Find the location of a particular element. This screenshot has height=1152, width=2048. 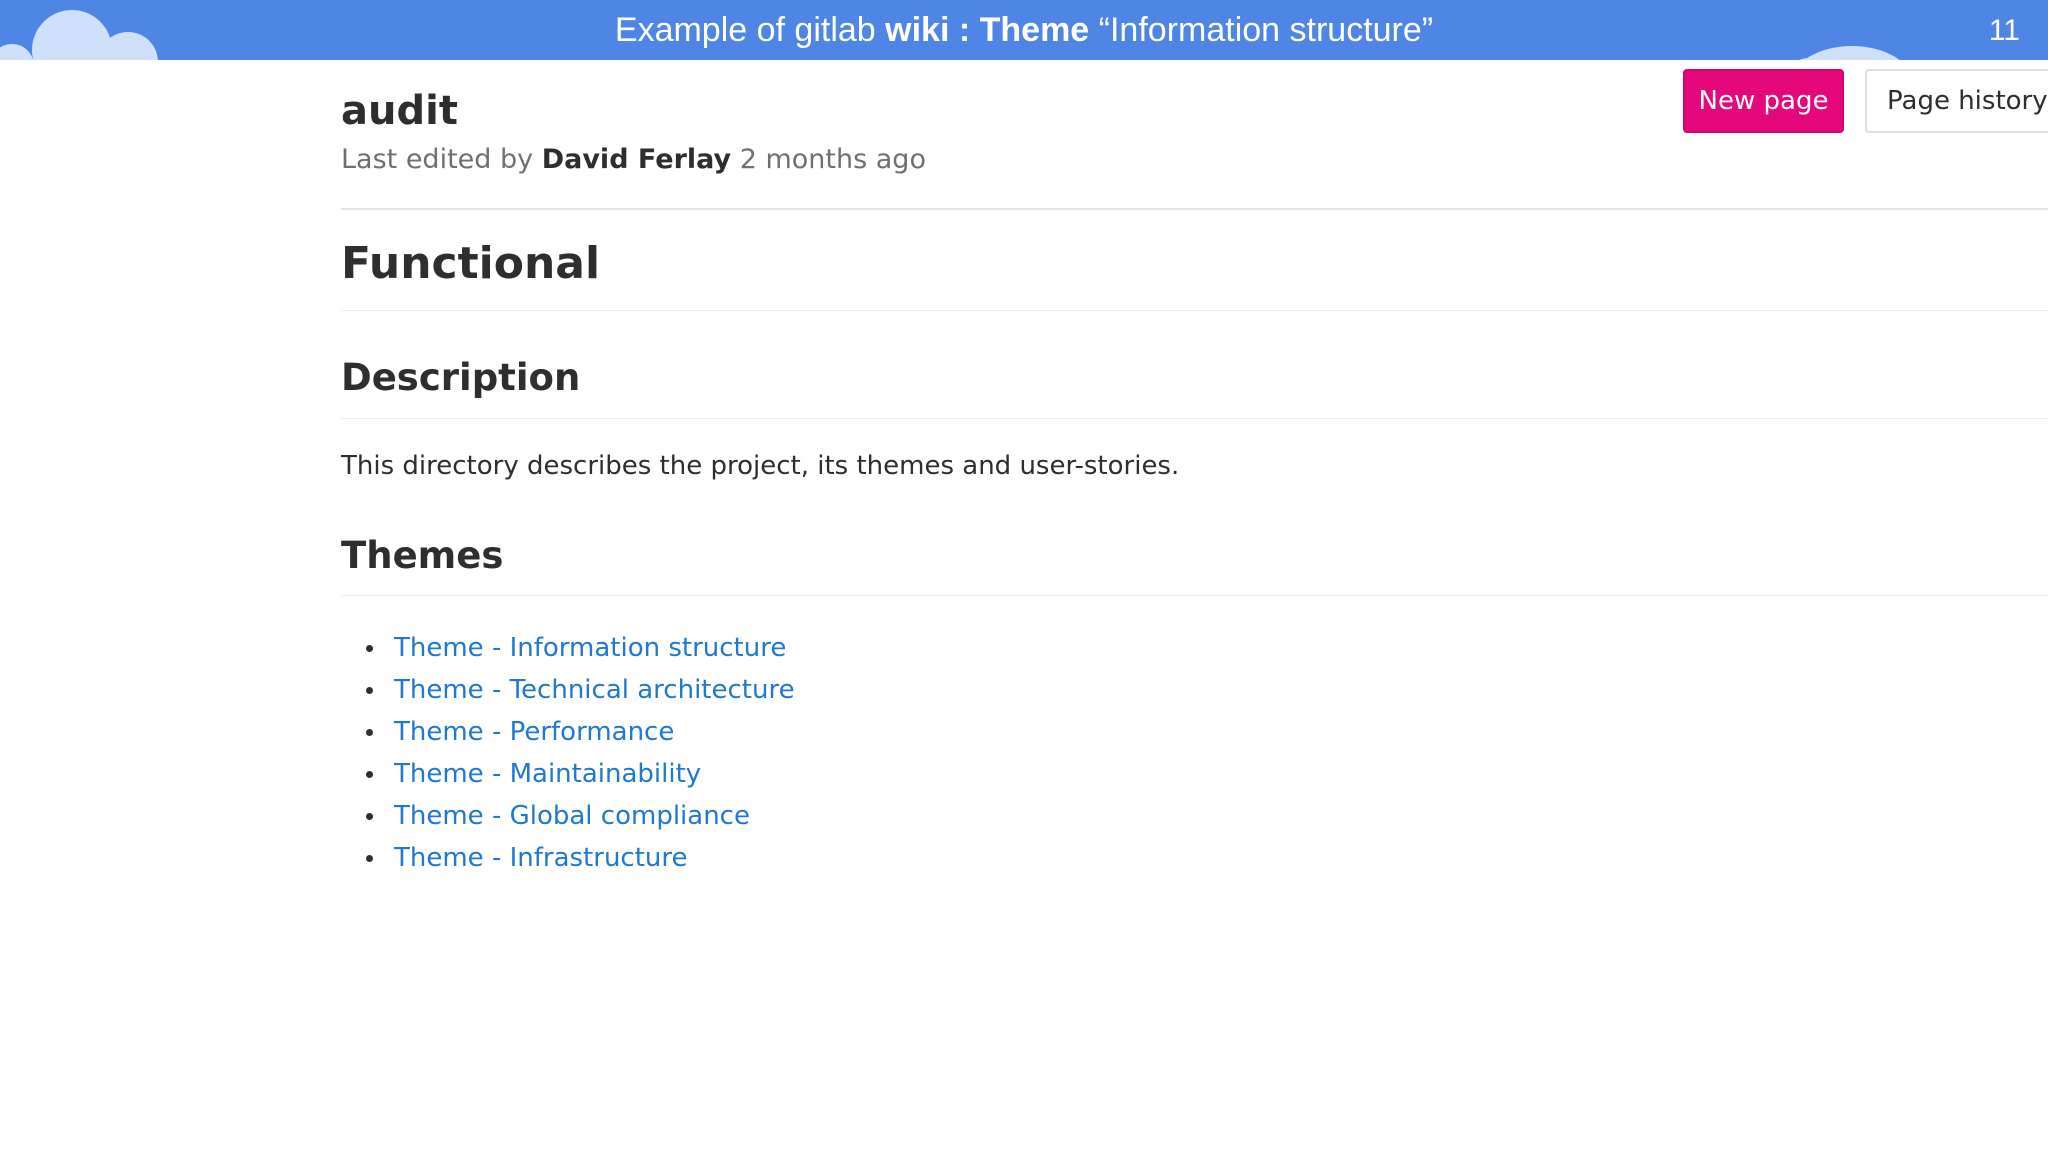

theme-link: Theme - Information structure is located at coordinates (590, 648).